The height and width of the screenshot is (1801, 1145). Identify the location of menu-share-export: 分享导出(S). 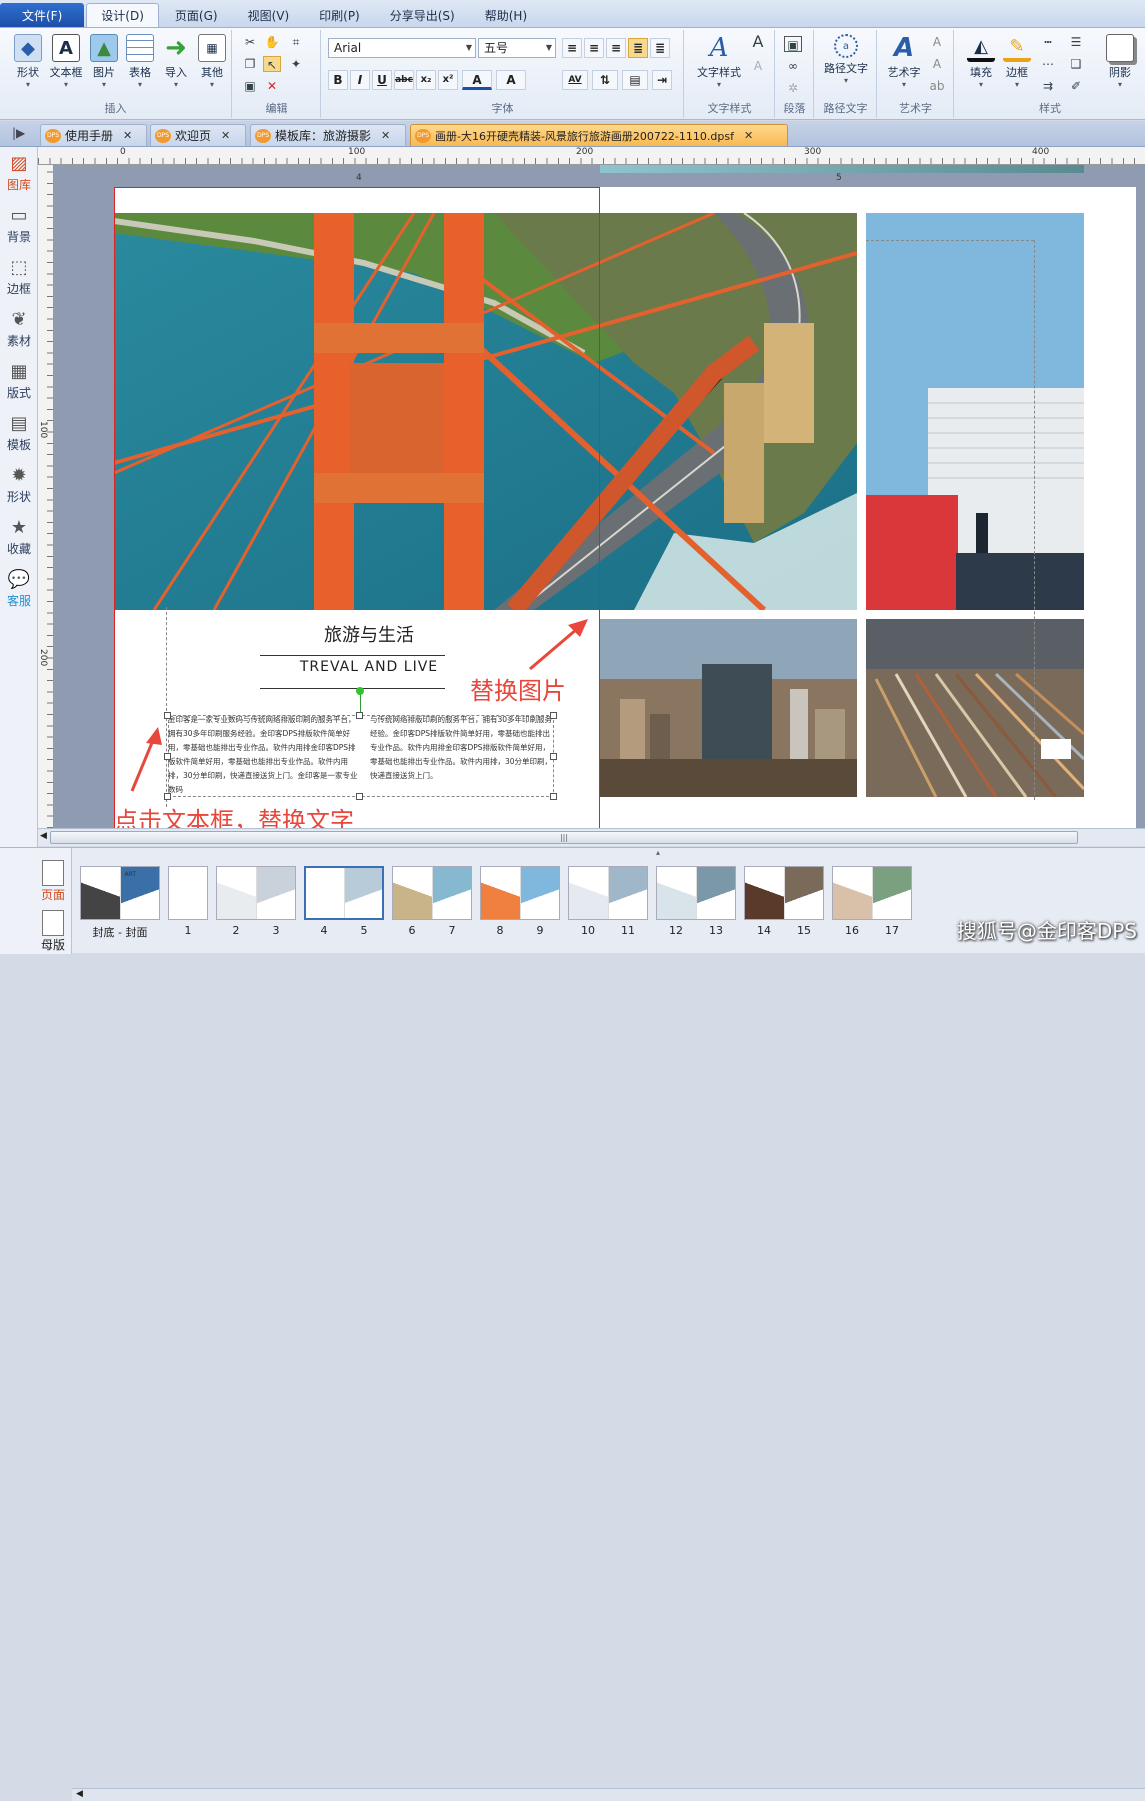
(422, 15).